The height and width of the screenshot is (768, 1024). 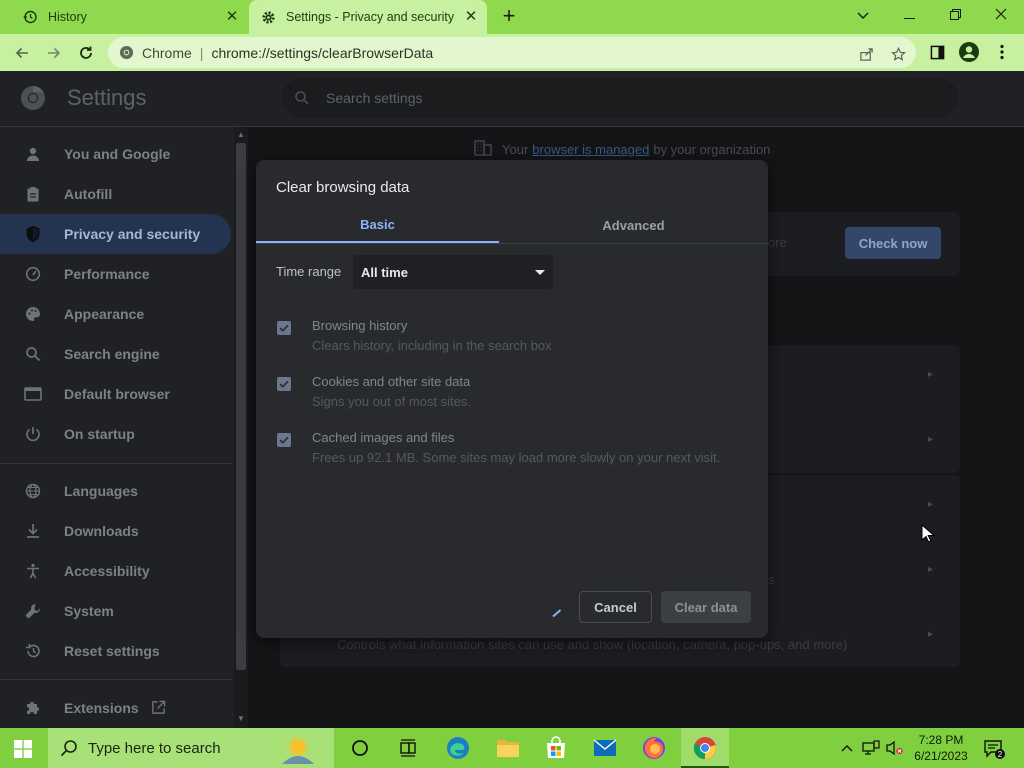 I want to click on tab-settings: Settings - Privacy and security ✕, so click(x=368, y=17).